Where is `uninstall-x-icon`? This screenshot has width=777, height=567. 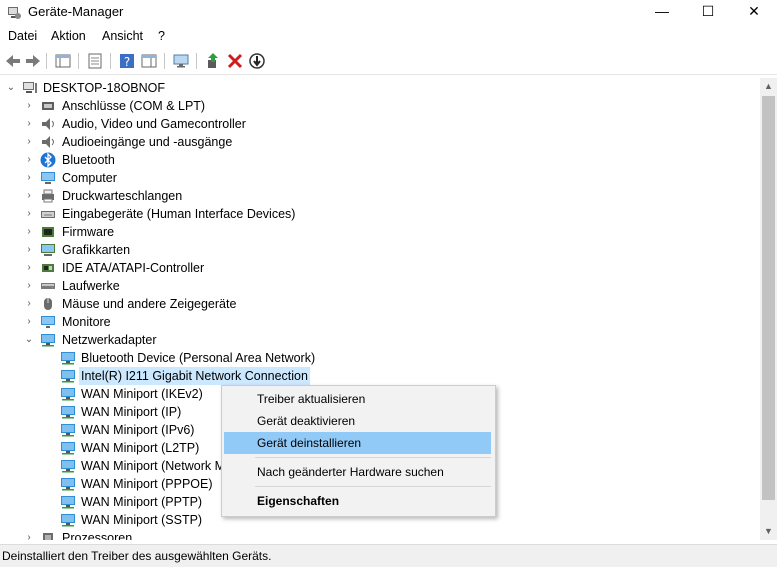
uninstall-x-icon is located at coordinates (235, 61).